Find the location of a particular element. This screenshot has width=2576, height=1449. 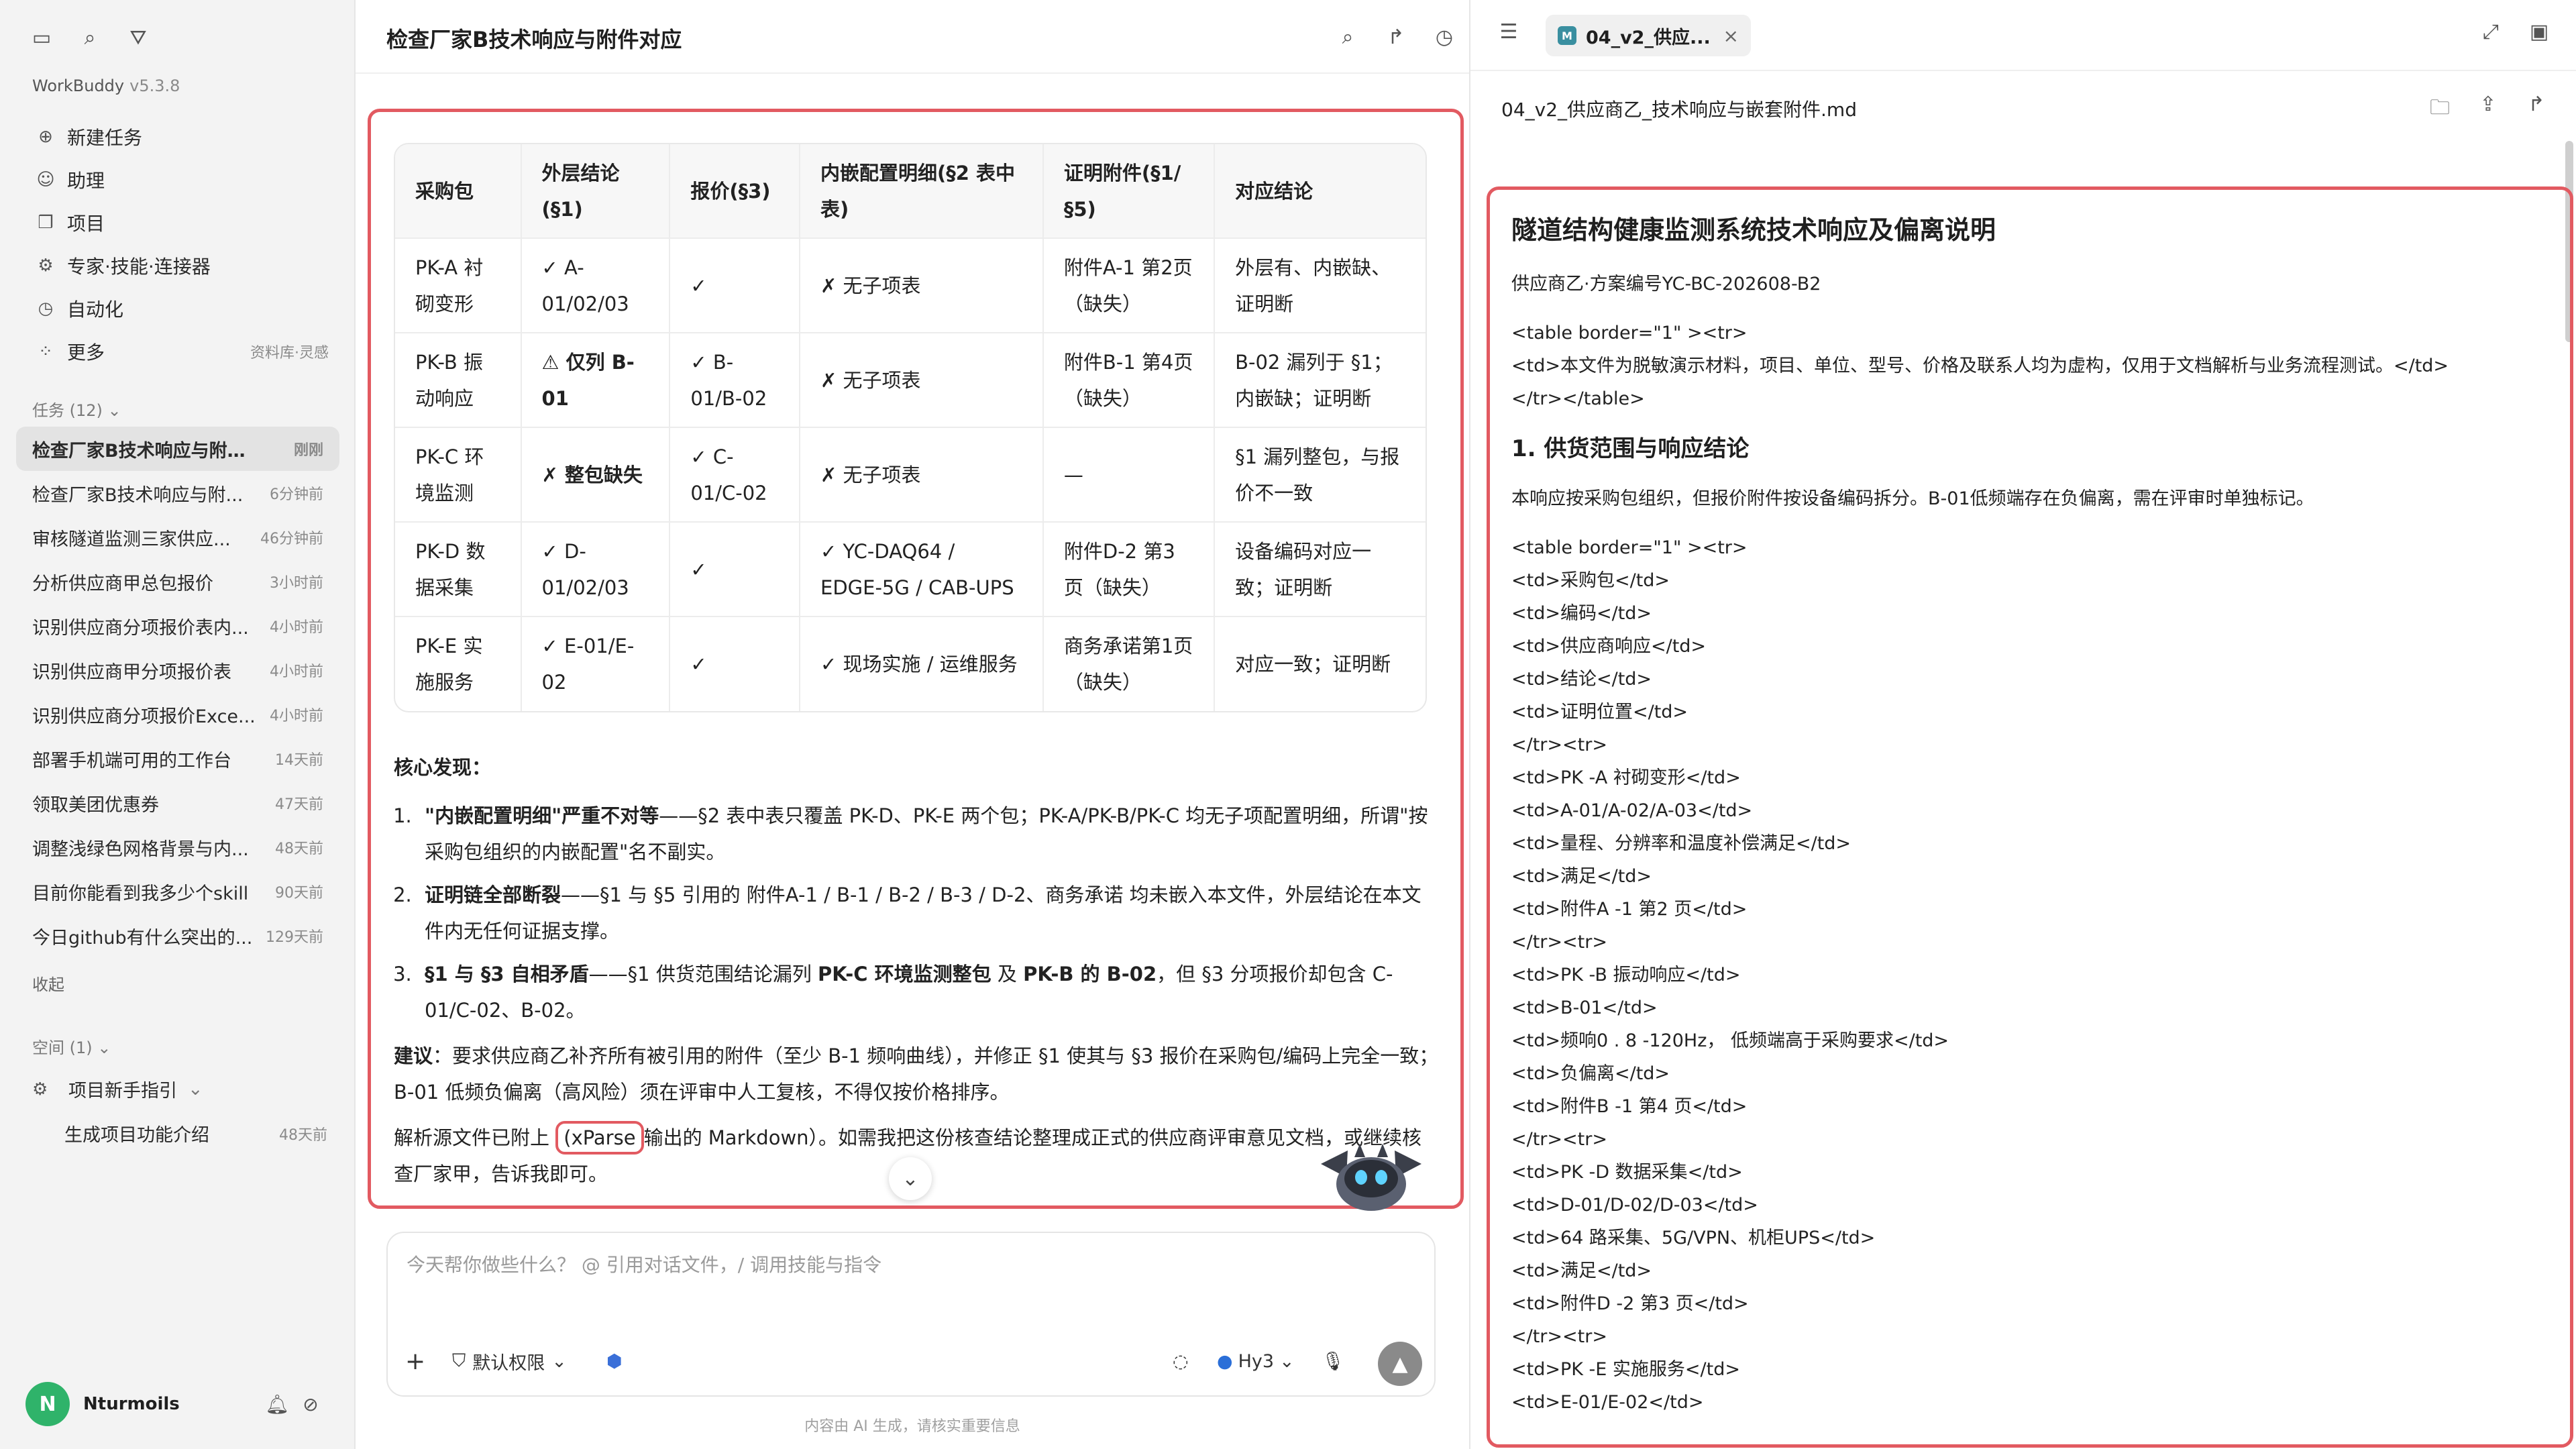

task-item: 审核隧道监测三家供应... 46分钟前 is located at coordinates (177, 537).